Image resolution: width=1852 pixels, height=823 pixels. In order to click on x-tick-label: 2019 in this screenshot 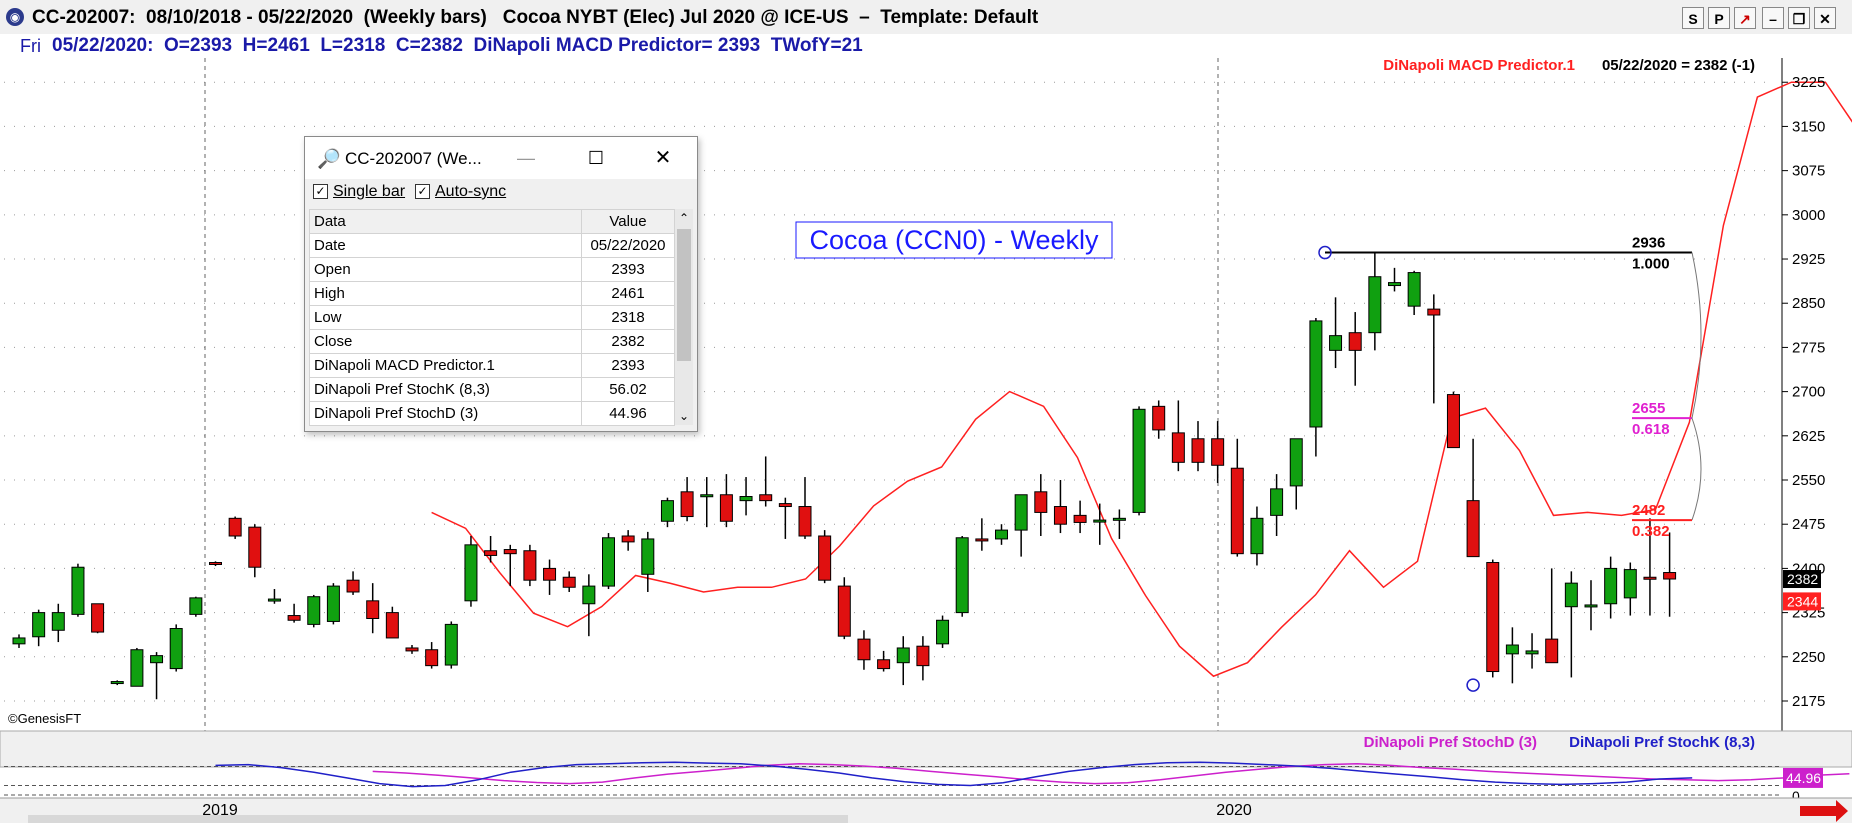, I will do `click(220, 810)`.